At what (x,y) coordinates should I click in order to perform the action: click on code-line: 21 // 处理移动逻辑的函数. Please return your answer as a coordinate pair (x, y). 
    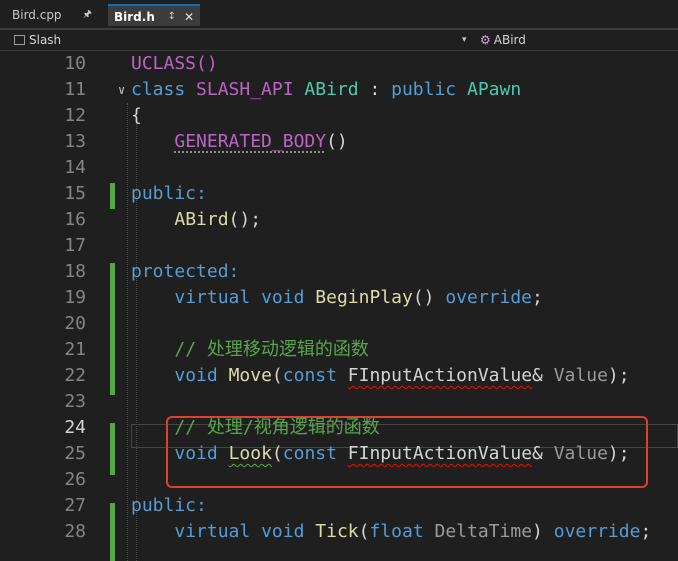
    Looking at the image, I should click on (339, 350).